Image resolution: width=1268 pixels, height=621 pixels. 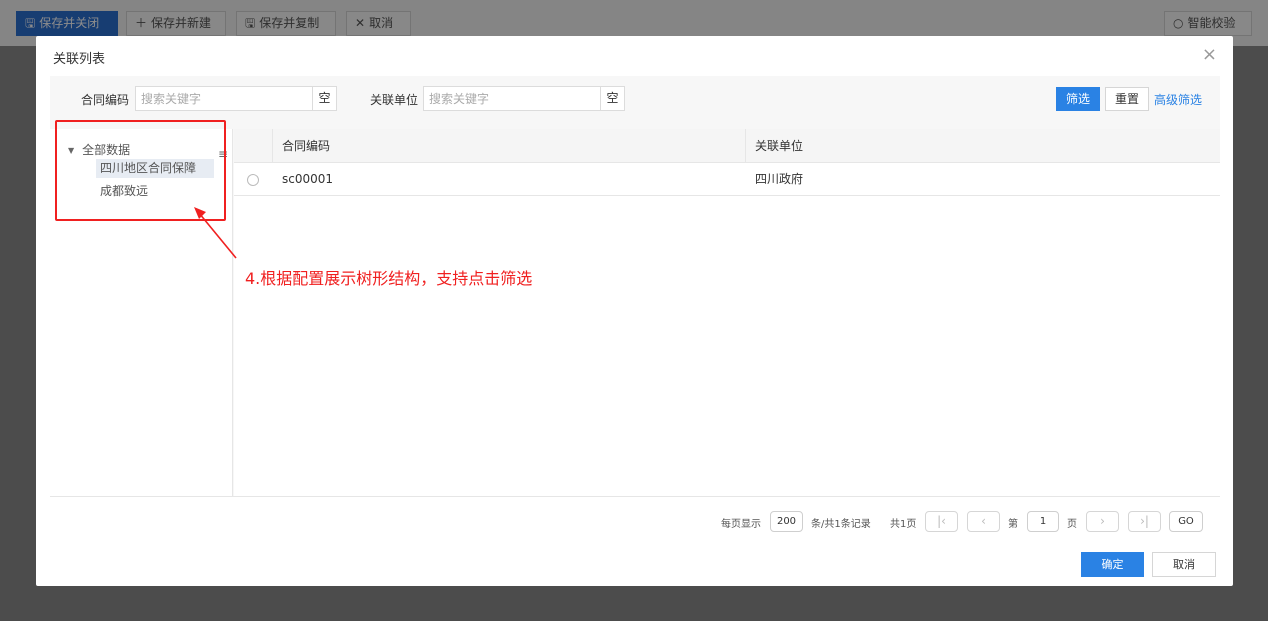 I want to click on pagination: 每页显示 200 条/共1条记录 共1页 |‹ ‹ 第 1 页 › ›| GO, so click(x=635, y=519).